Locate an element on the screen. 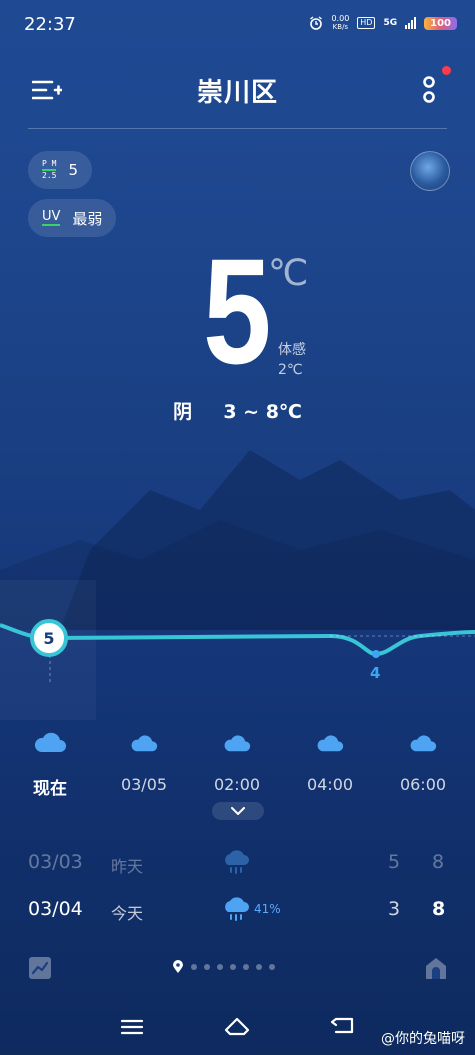 The height and width of the screenshot is (1055, 475). feels-like: 体感 2℃ is located at coordinates (292, 360).